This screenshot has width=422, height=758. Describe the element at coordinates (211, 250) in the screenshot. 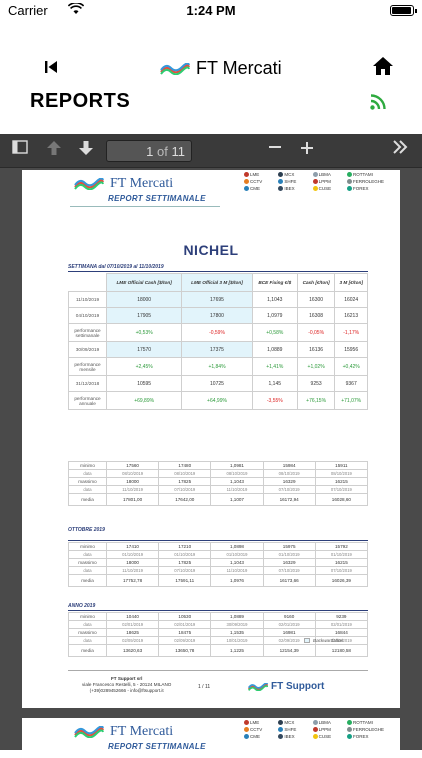

I see `metal-title: NICHEL` at that location.